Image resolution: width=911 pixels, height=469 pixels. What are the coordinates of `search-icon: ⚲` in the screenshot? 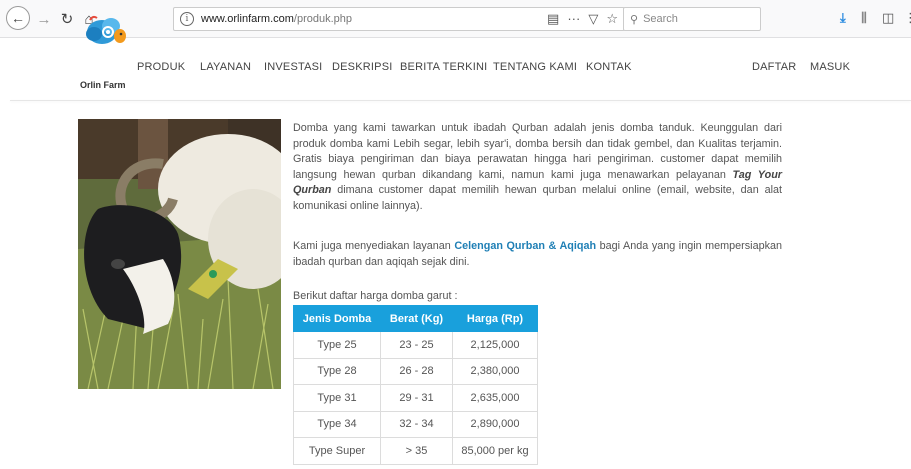 It's located at (634, 19).